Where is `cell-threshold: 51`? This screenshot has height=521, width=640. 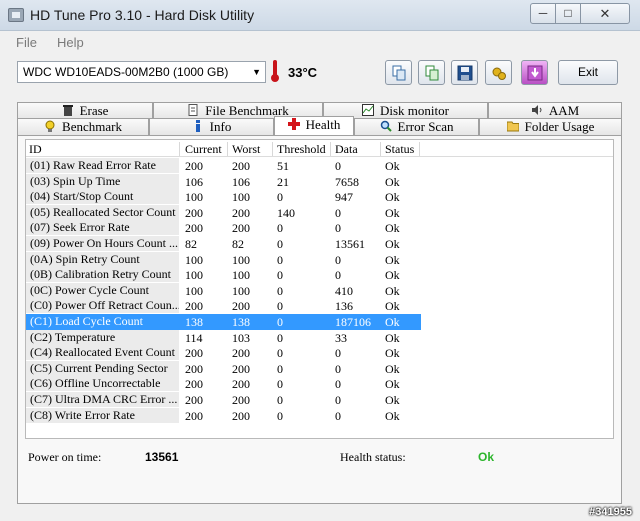 cell-threshold: 51 is located at coordinates (283, 166).